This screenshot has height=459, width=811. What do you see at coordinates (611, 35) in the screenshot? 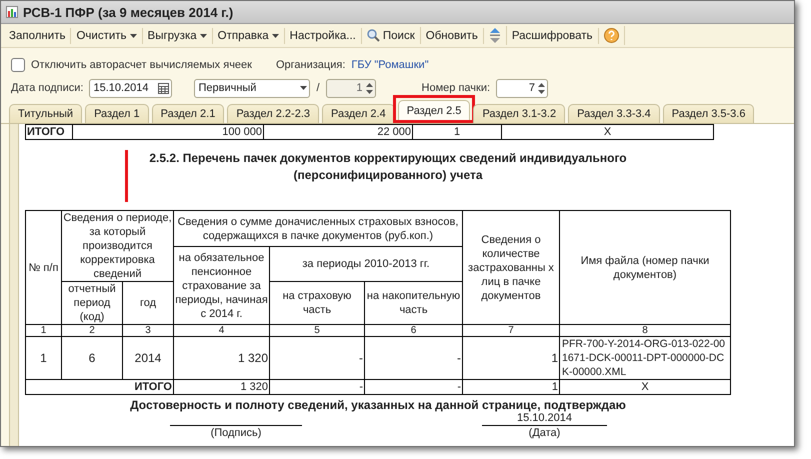
I see `help-icon` at bounding box center [611, 35].